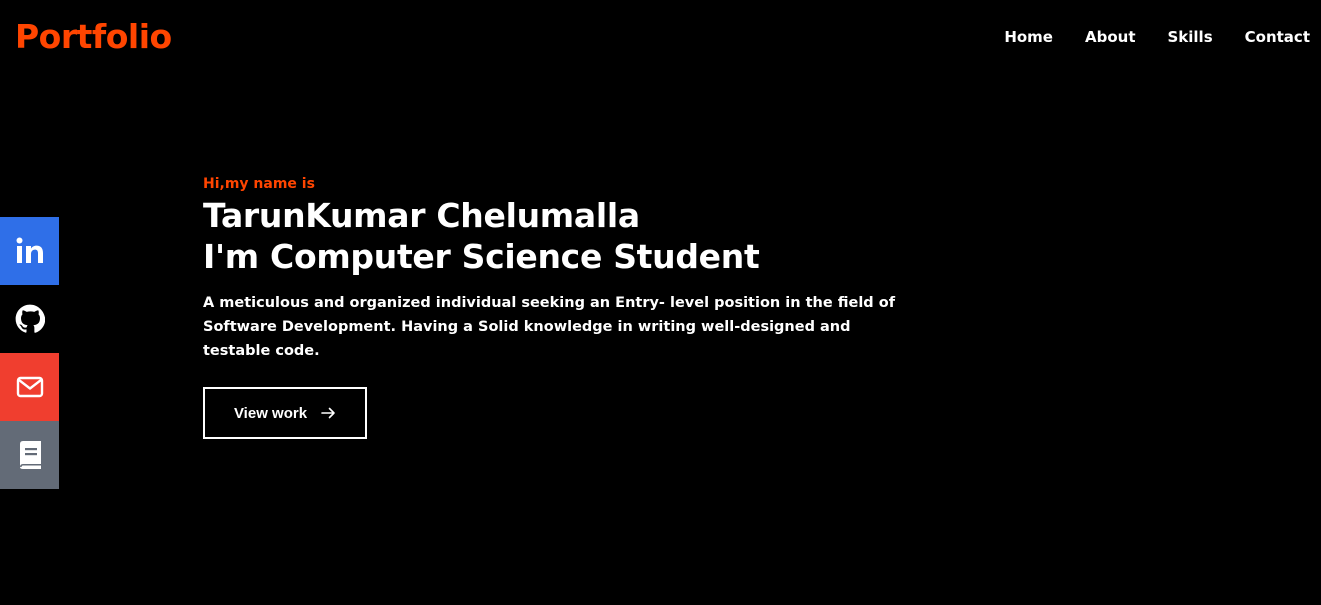 This screenshot has height=605, width=1321. What do you see at coordinates (328, 413) in the screenshot?
I see `arrow-right-icon` at bounding box center [328, 413].